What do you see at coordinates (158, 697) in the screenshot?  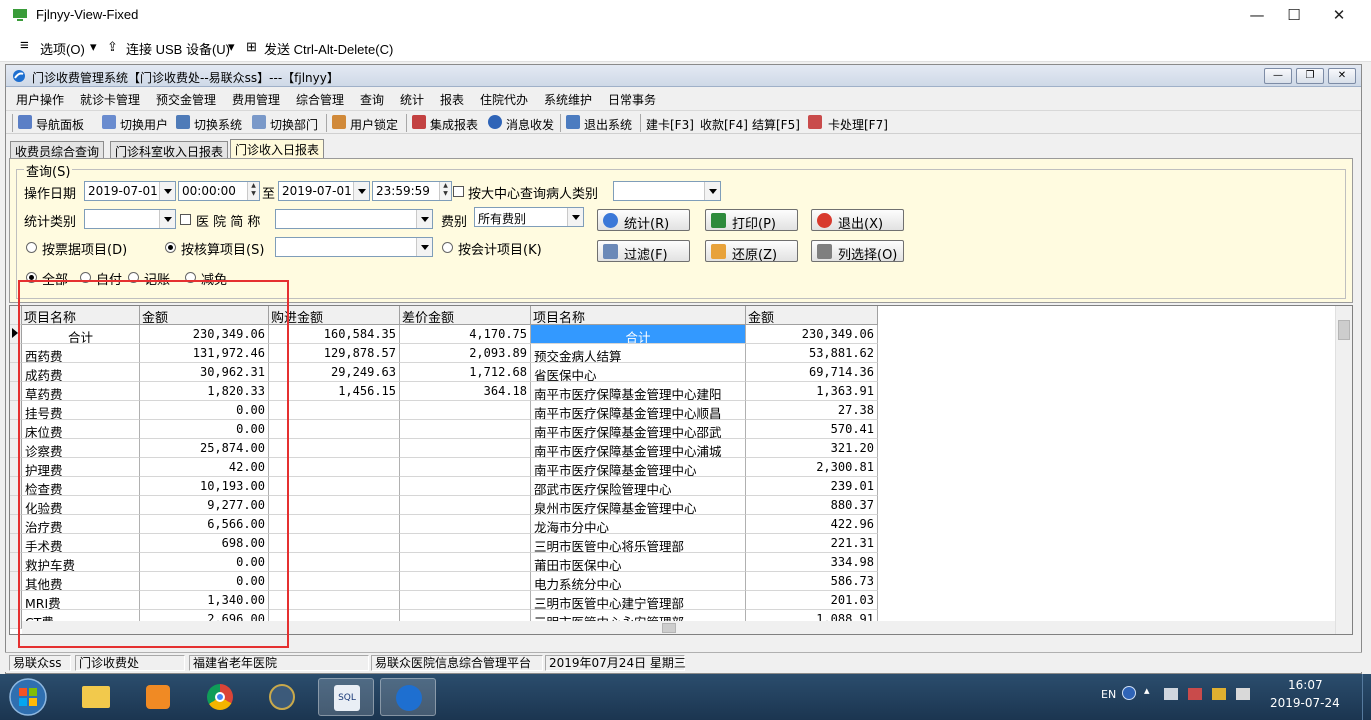 I see `taskbar-media-player-icon` at bounding box center [158, 697].